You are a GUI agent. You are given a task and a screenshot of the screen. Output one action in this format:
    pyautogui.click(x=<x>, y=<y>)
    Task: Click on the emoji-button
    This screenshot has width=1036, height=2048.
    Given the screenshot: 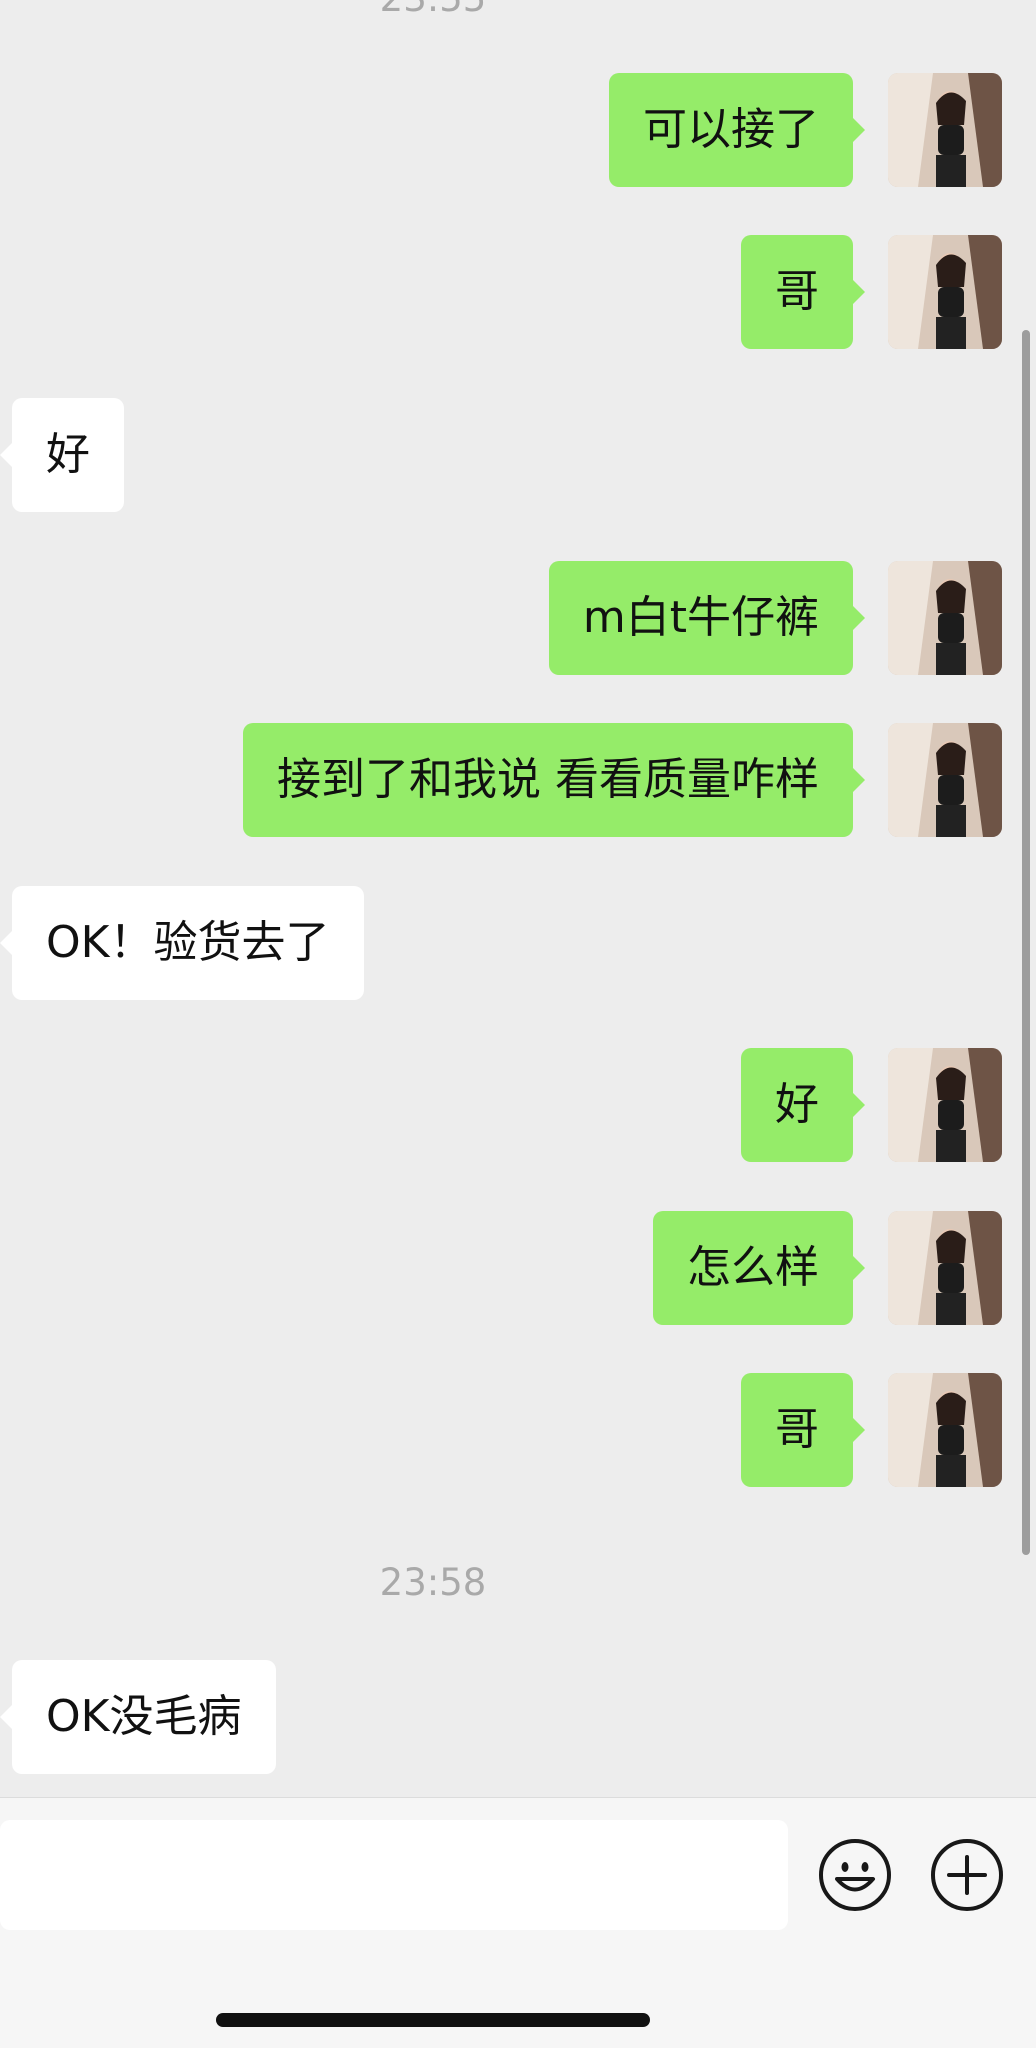 What is the action you would take?
    pyautogui.click(x=855, y=1875)
    